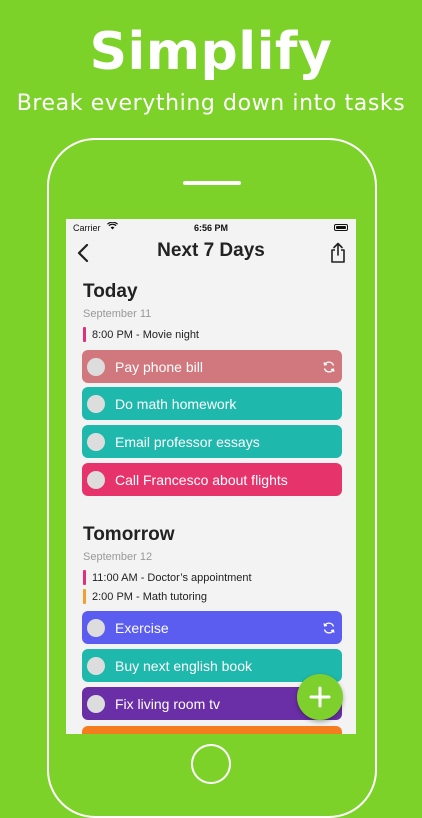 The image size is (422, 818). I want to click on battery-icon, so click(341, 227).